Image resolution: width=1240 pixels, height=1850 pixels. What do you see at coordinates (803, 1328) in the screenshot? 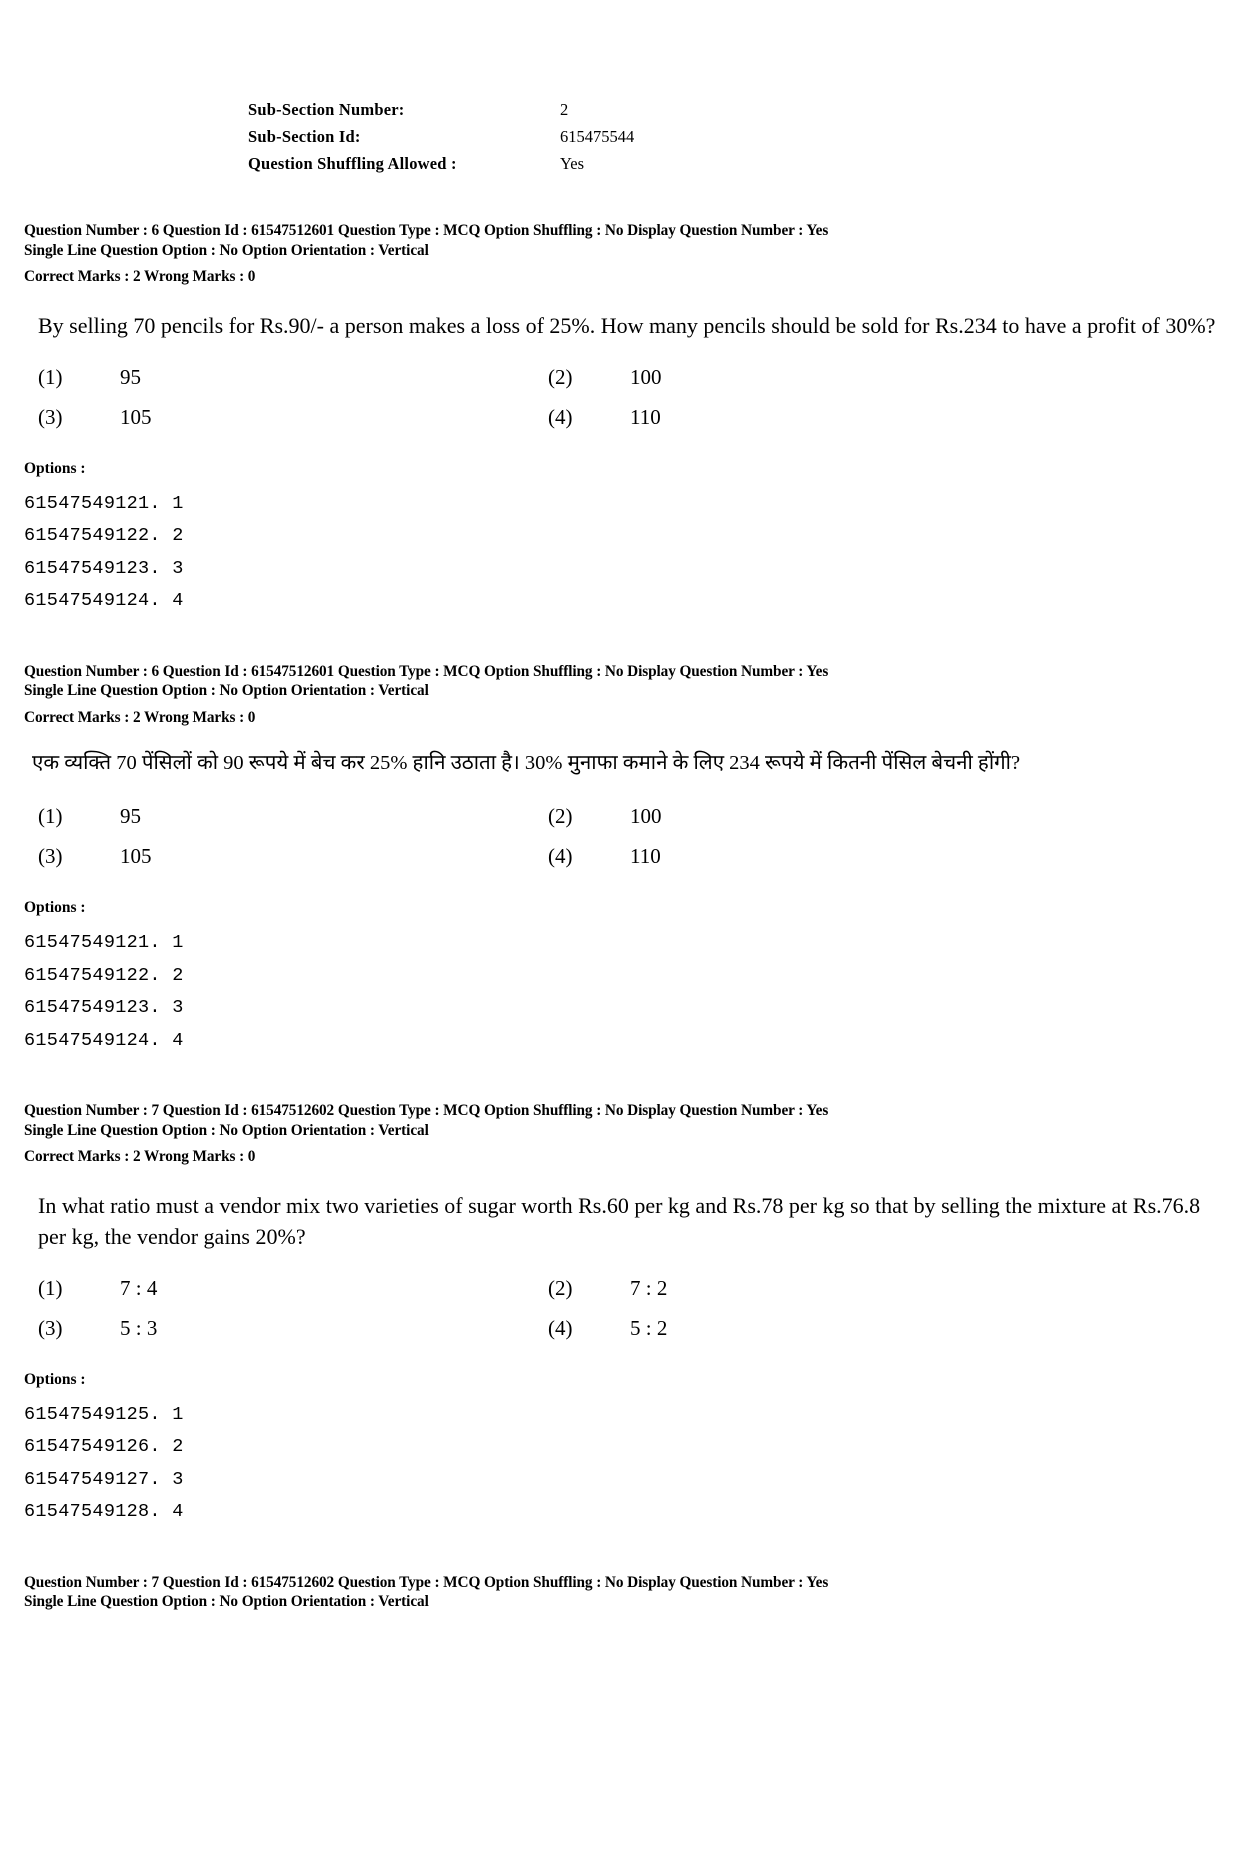
I see `choice-option-4: (4) 5 : 2` at bounding box center [803, 1328].